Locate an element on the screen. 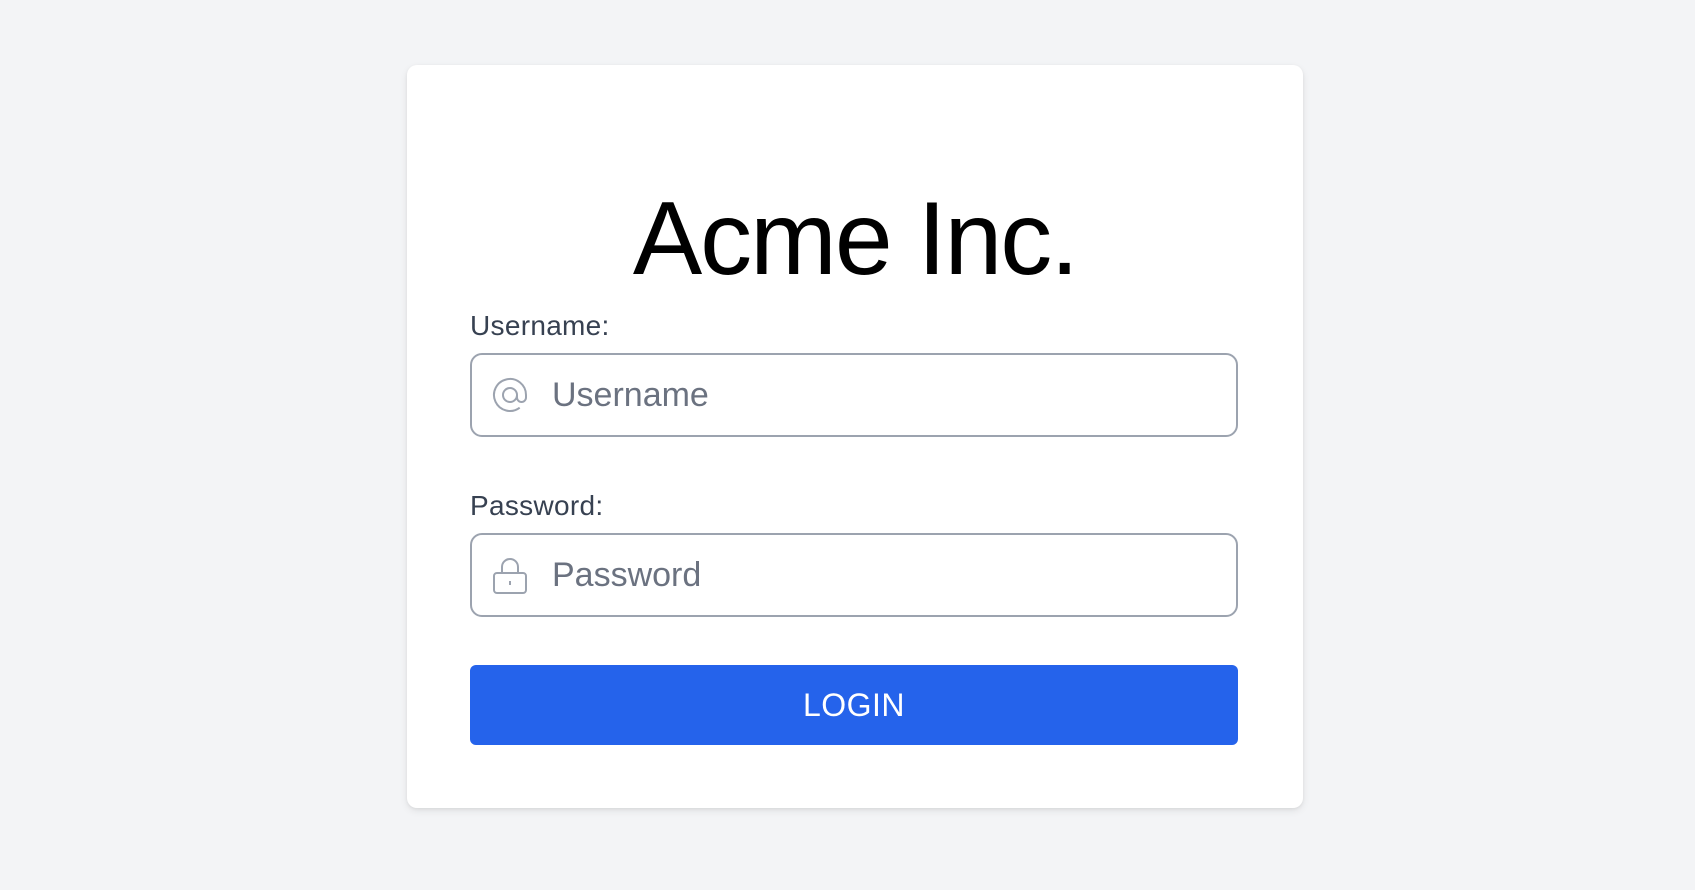 This screenshot has height=890, width=1695. password-field is located at coordinates (854, 575).